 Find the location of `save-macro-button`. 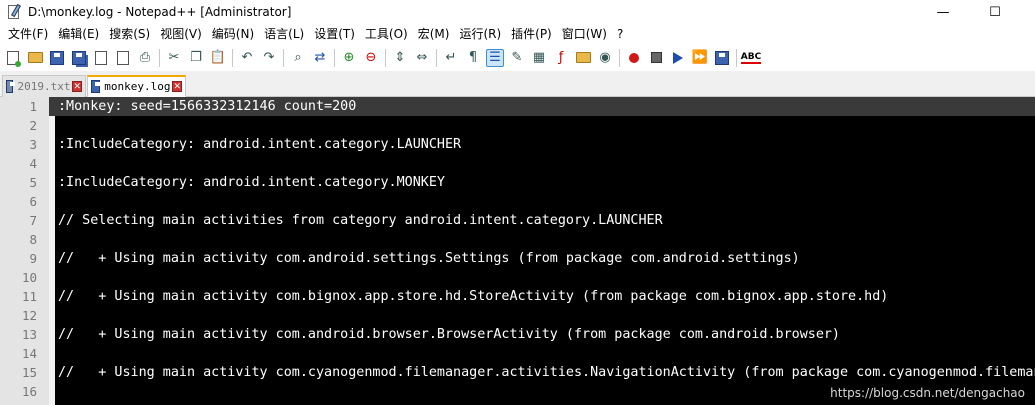

save-macro-button is located at coordinates (722, 58).